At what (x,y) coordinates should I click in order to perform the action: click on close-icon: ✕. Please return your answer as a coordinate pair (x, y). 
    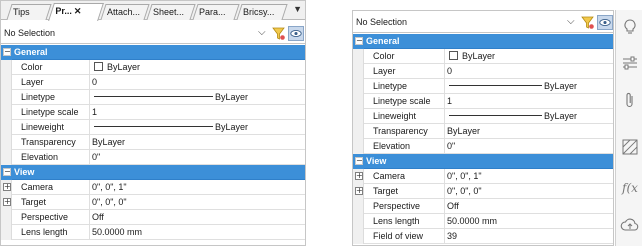
    Looking at the image, I should click on (78, 11).